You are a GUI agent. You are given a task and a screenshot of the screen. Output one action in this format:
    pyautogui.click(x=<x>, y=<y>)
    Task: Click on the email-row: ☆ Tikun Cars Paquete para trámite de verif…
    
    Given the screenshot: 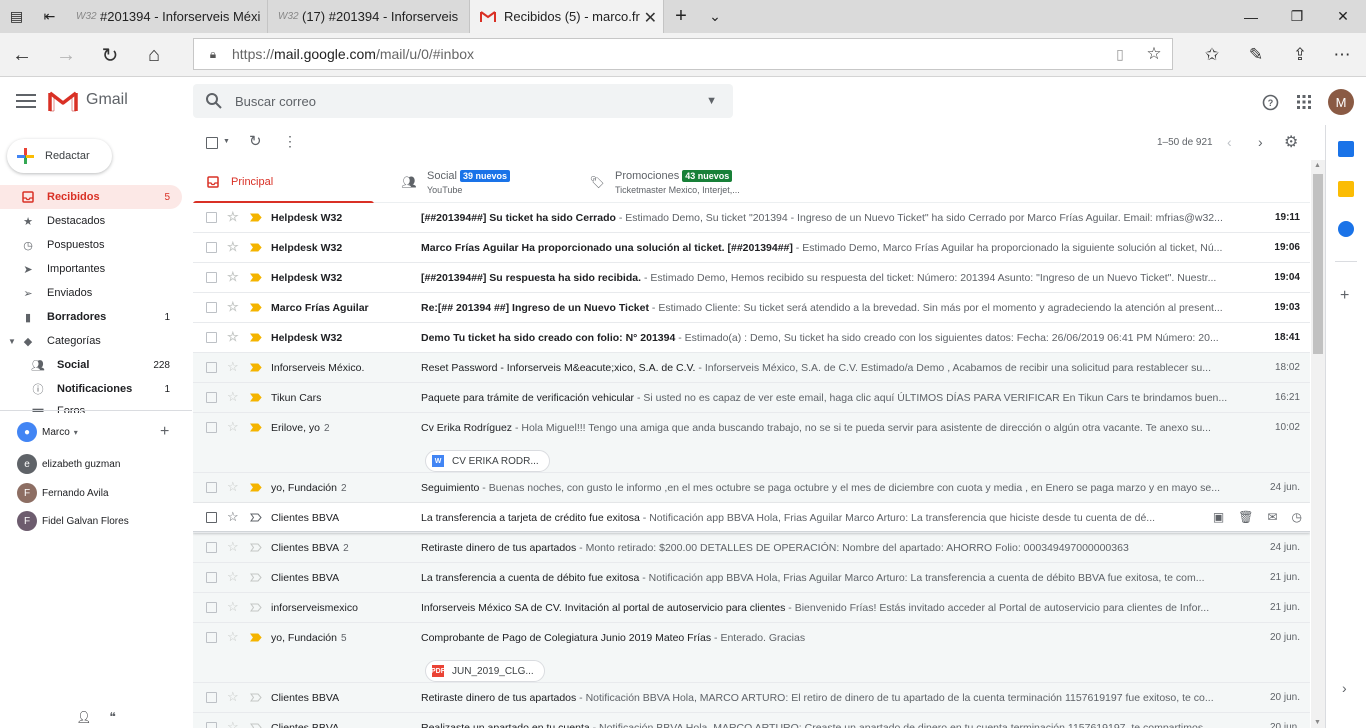 What is the action you would take?
    pyautogui.click(x=751, y=398)
    